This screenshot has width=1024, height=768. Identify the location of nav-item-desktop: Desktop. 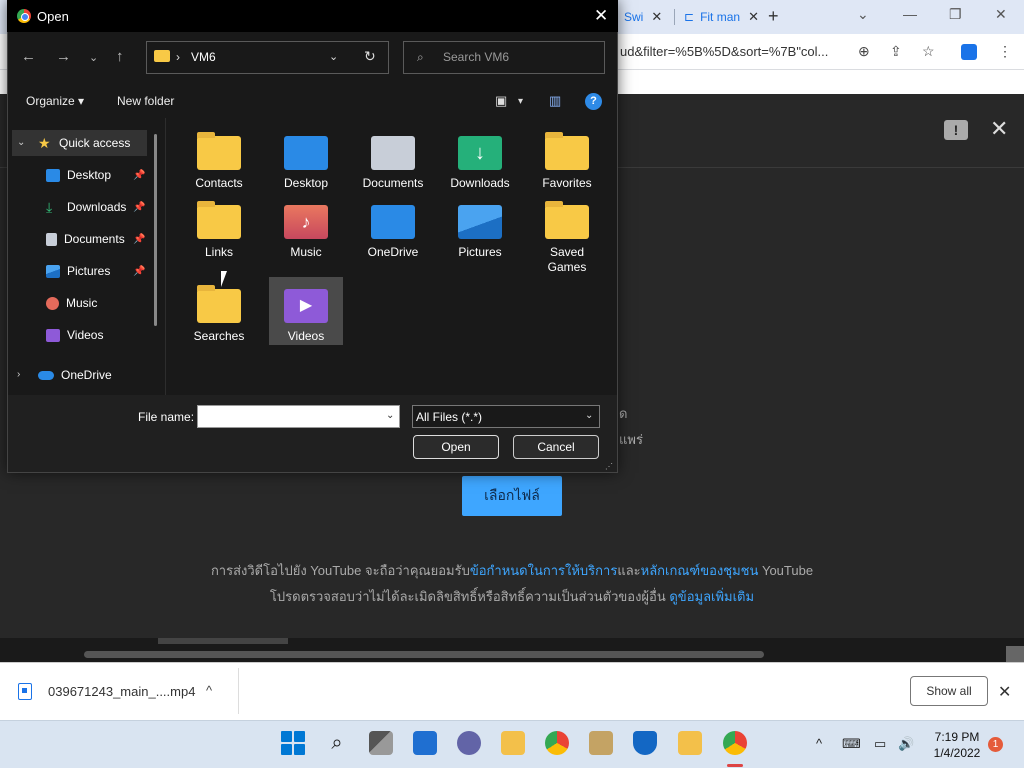
(78, 175).